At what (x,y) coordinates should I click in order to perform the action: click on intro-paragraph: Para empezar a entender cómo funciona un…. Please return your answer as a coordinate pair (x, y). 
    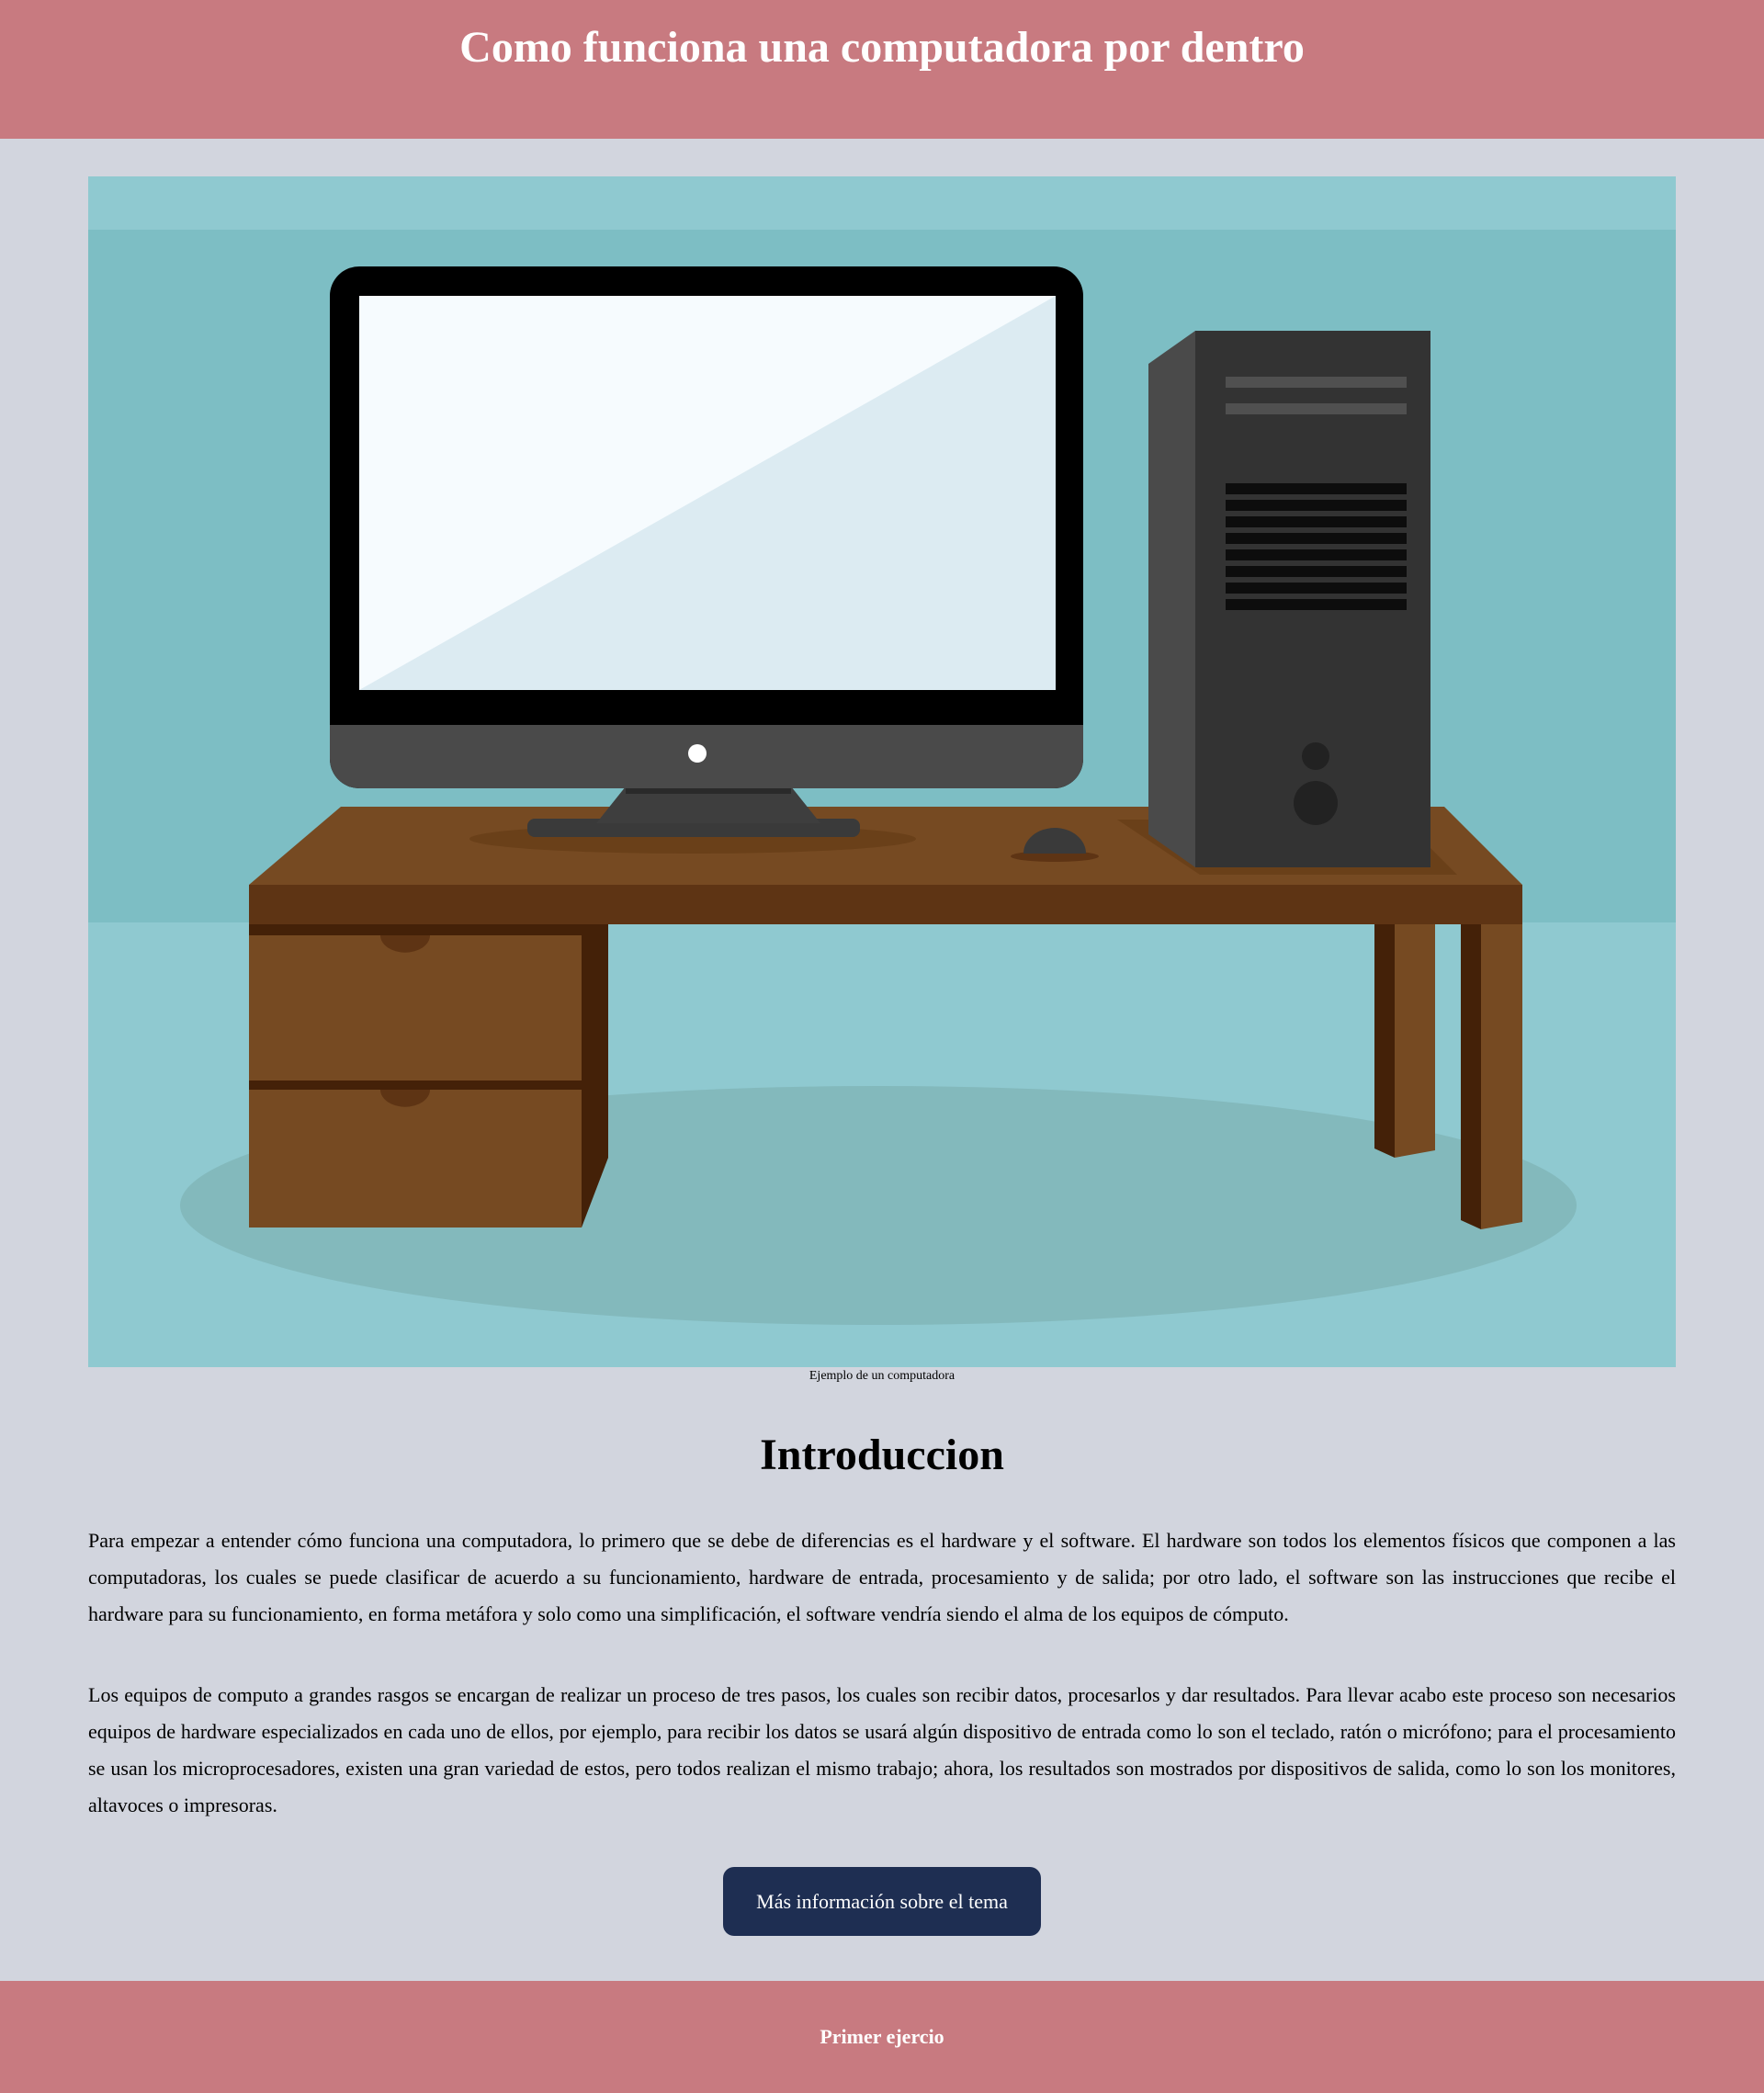
    Looking at the image, I should click on (882, 1577).